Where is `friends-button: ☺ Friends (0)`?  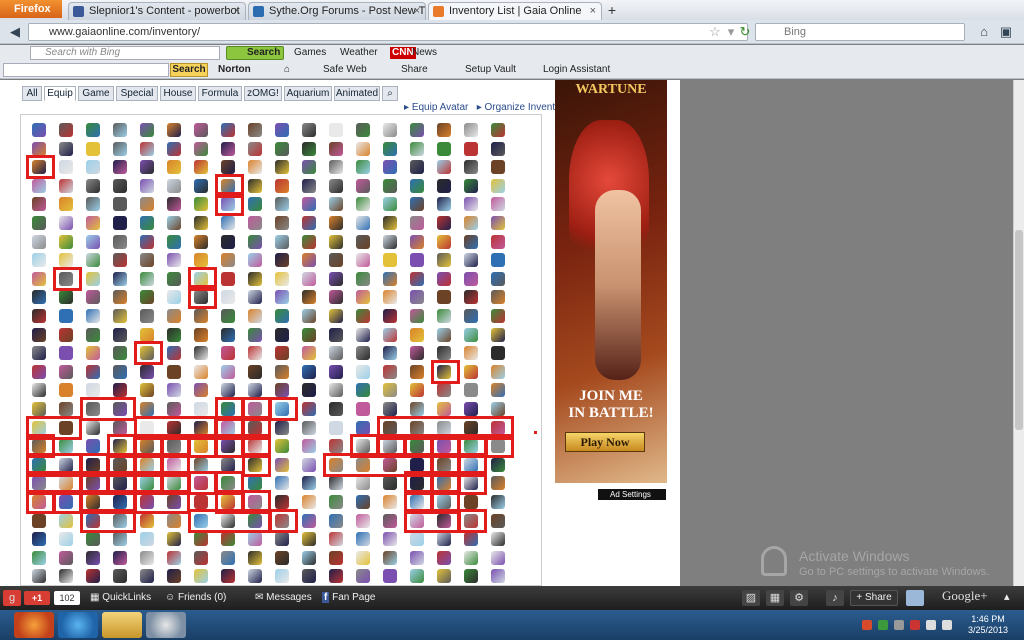 friends-button: ☺ Friends (0) is located at coordinates (195, 598).